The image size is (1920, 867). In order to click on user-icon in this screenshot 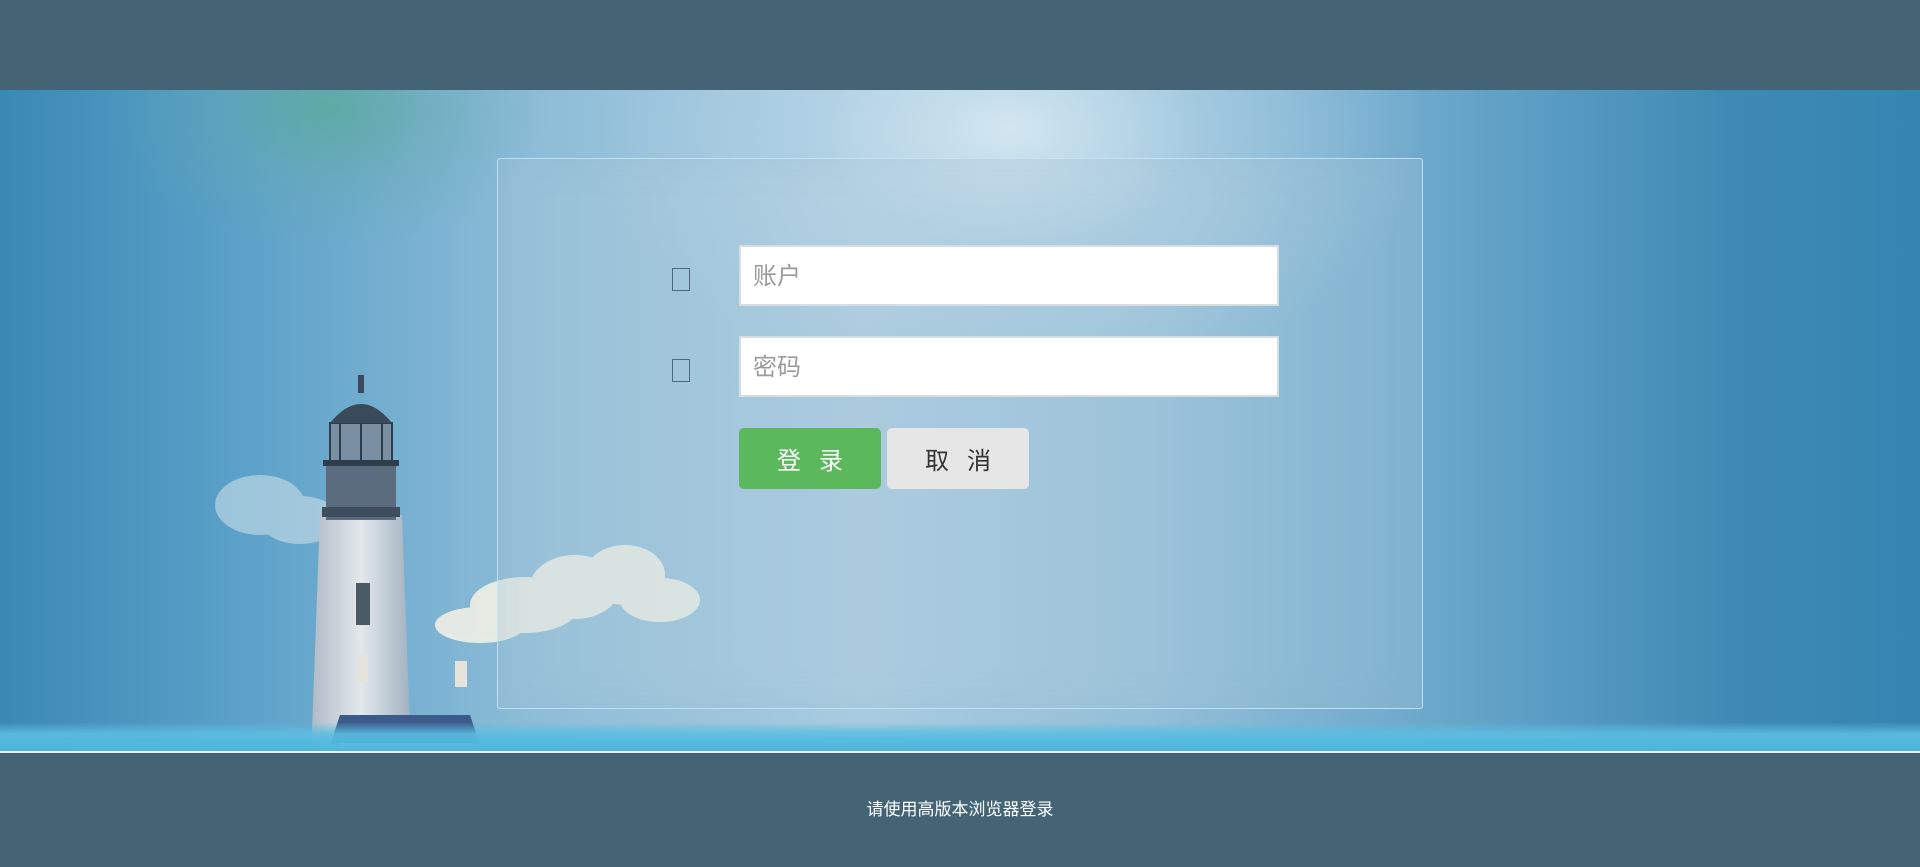, I will do `click(681, 279)`.